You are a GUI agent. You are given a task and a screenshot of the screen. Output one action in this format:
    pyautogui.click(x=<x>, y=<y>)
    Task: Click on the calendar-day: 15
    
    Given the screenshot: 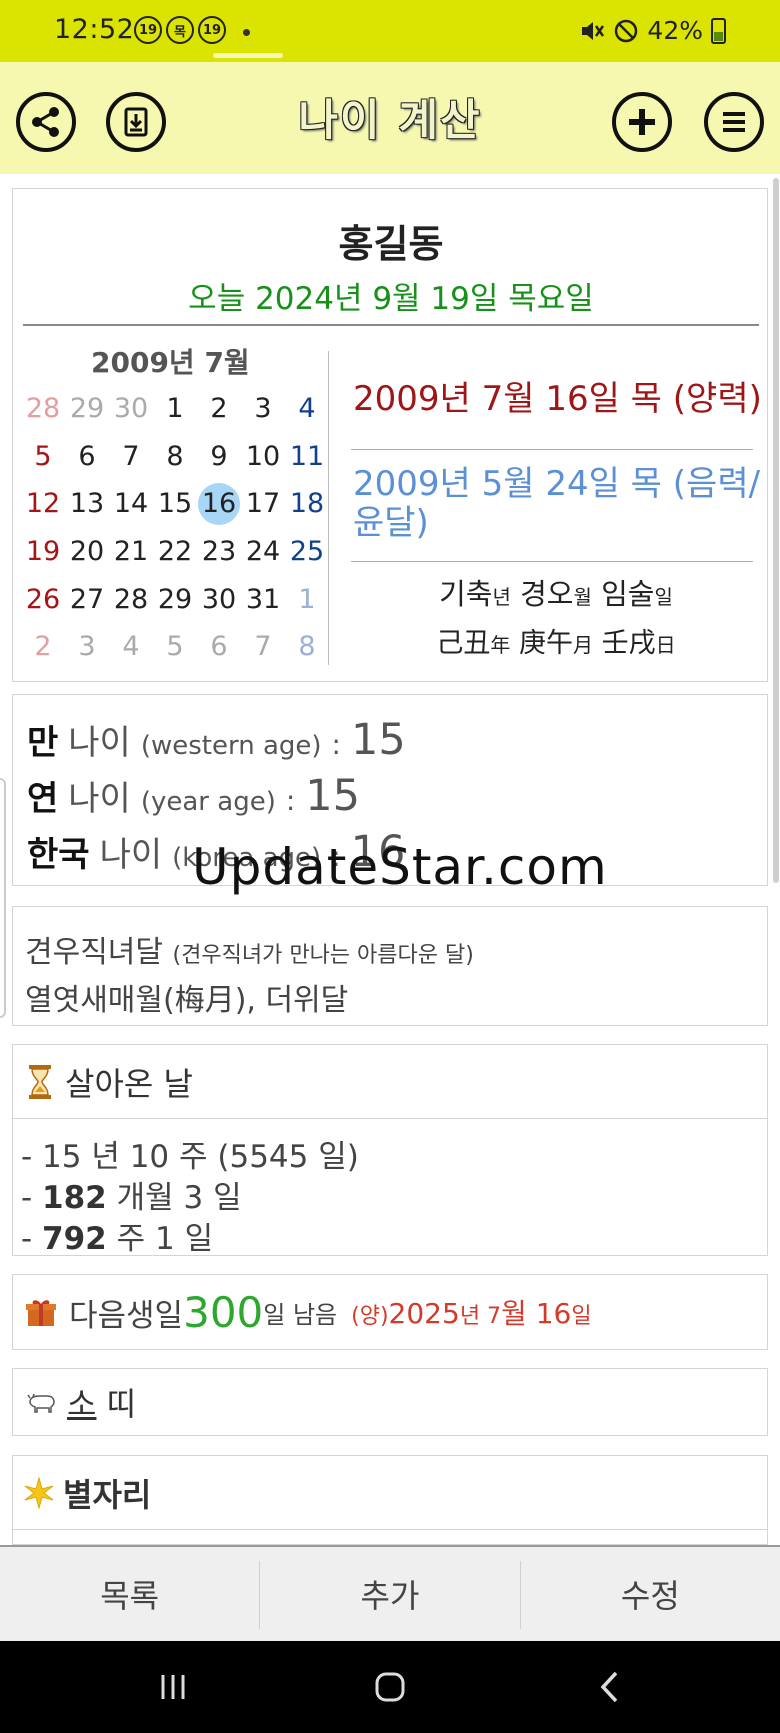 What is the action you would take?
    pyautogui.click(x=175, y=504)
    